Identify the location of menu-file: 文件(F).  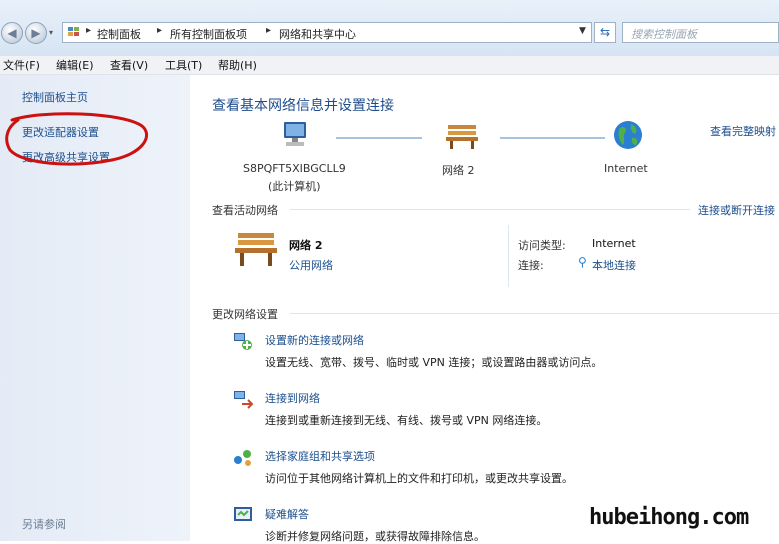
(21, 65).